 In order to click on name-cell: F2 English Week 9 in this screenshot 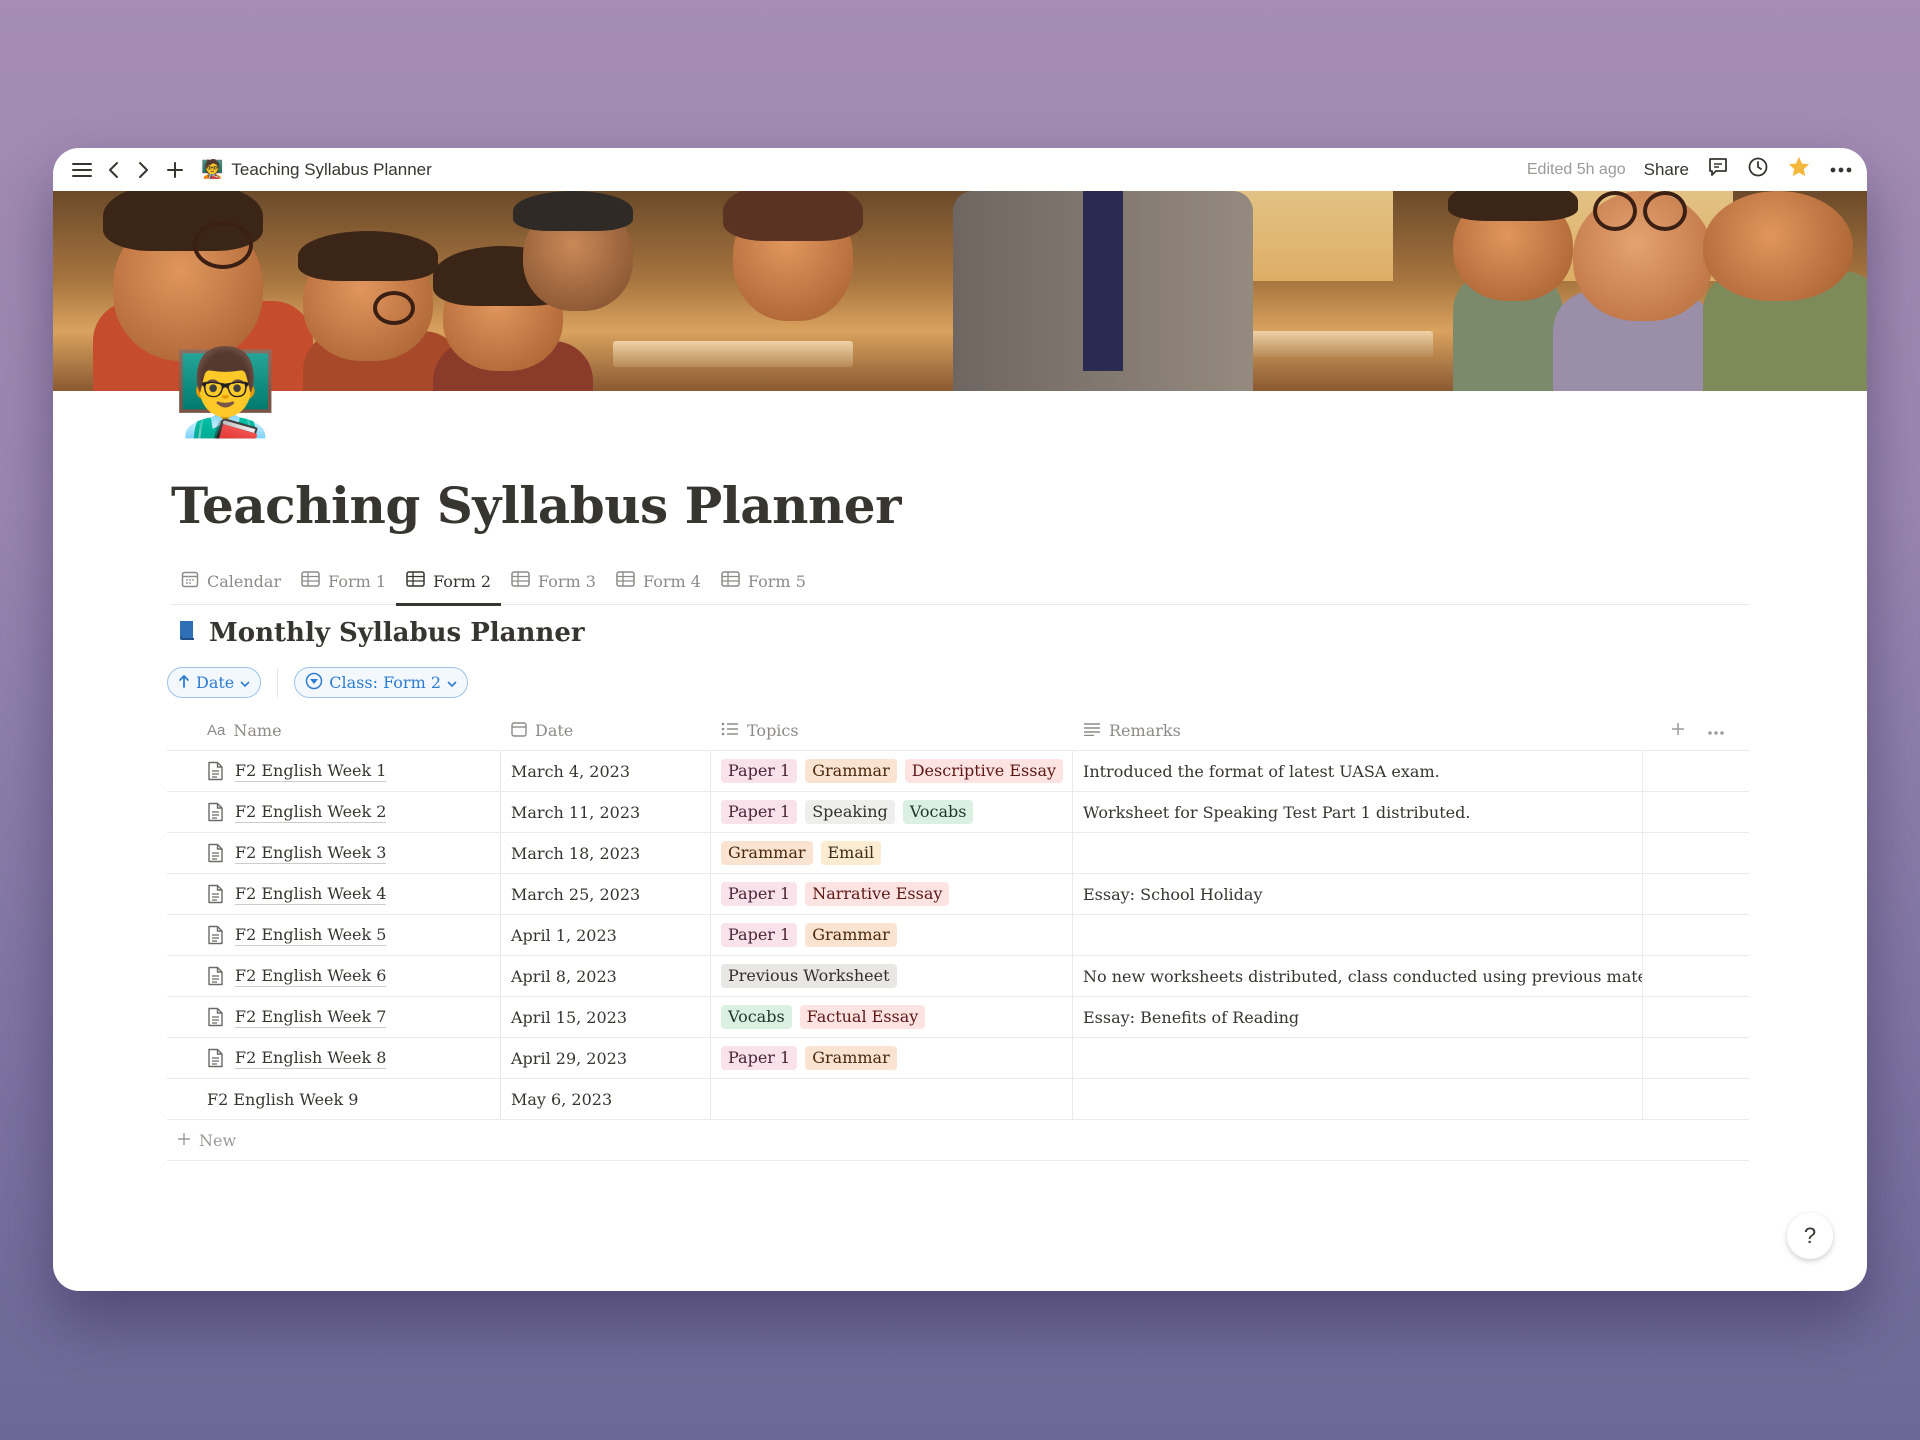, I will do `click(334, 1099)`.